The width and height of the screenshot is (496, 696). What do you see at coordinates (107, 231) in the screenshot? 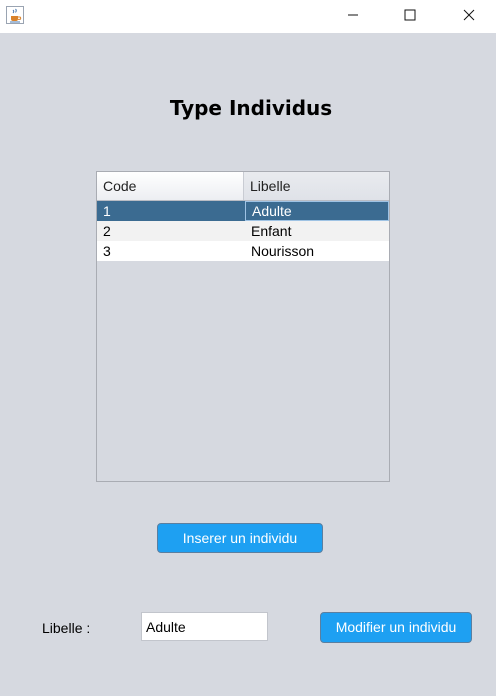
I see `cell-code: 2` at bounding box center [107, 231].